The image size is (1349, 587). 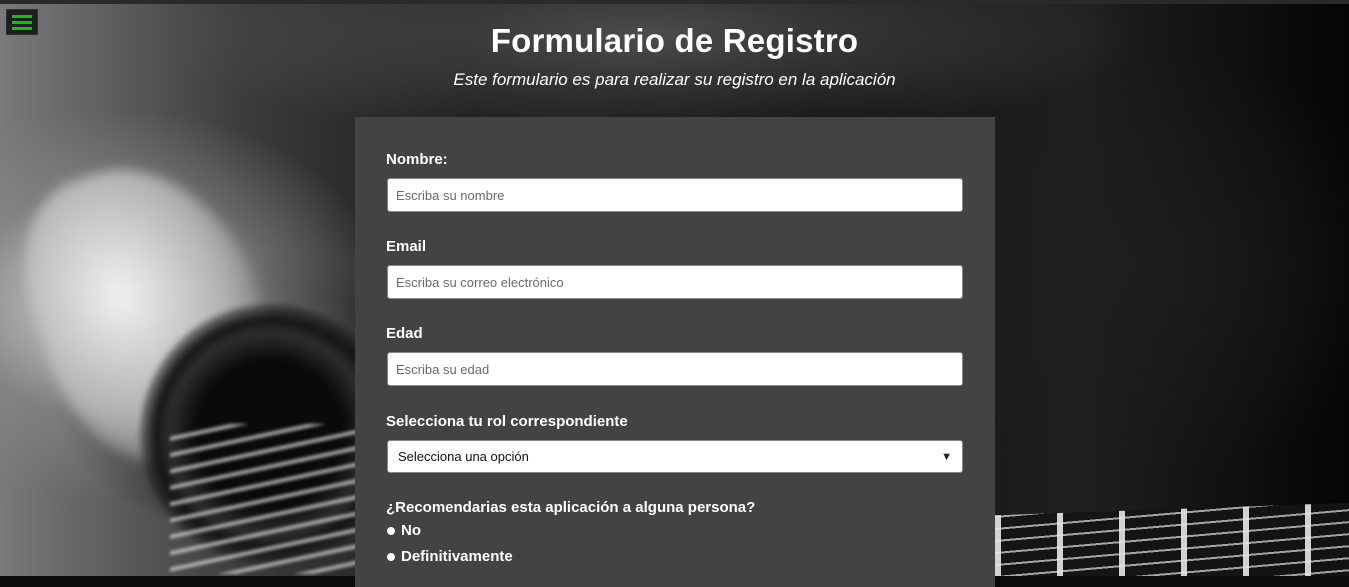 What do you see at coordinates (417, 159) in the screenshot?
I see `name-label: Nombre:` at bounding box center [417, 159].